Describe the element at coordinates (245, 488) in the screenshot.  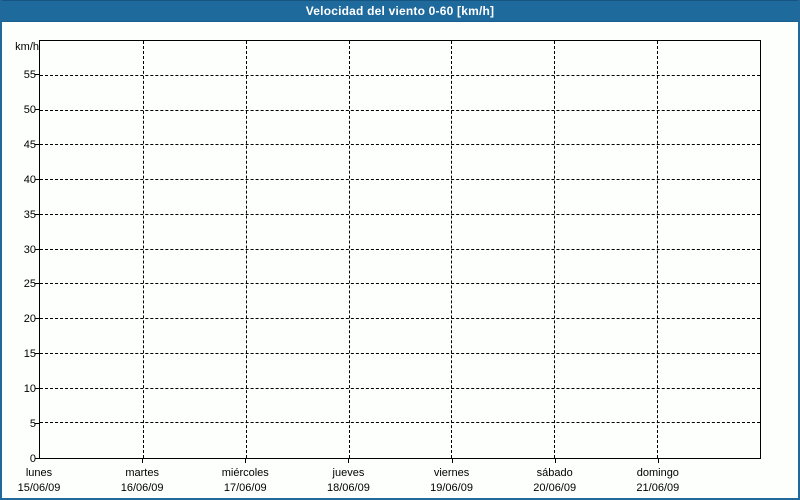
I see `x-label-date: 17/06/09` at that location.